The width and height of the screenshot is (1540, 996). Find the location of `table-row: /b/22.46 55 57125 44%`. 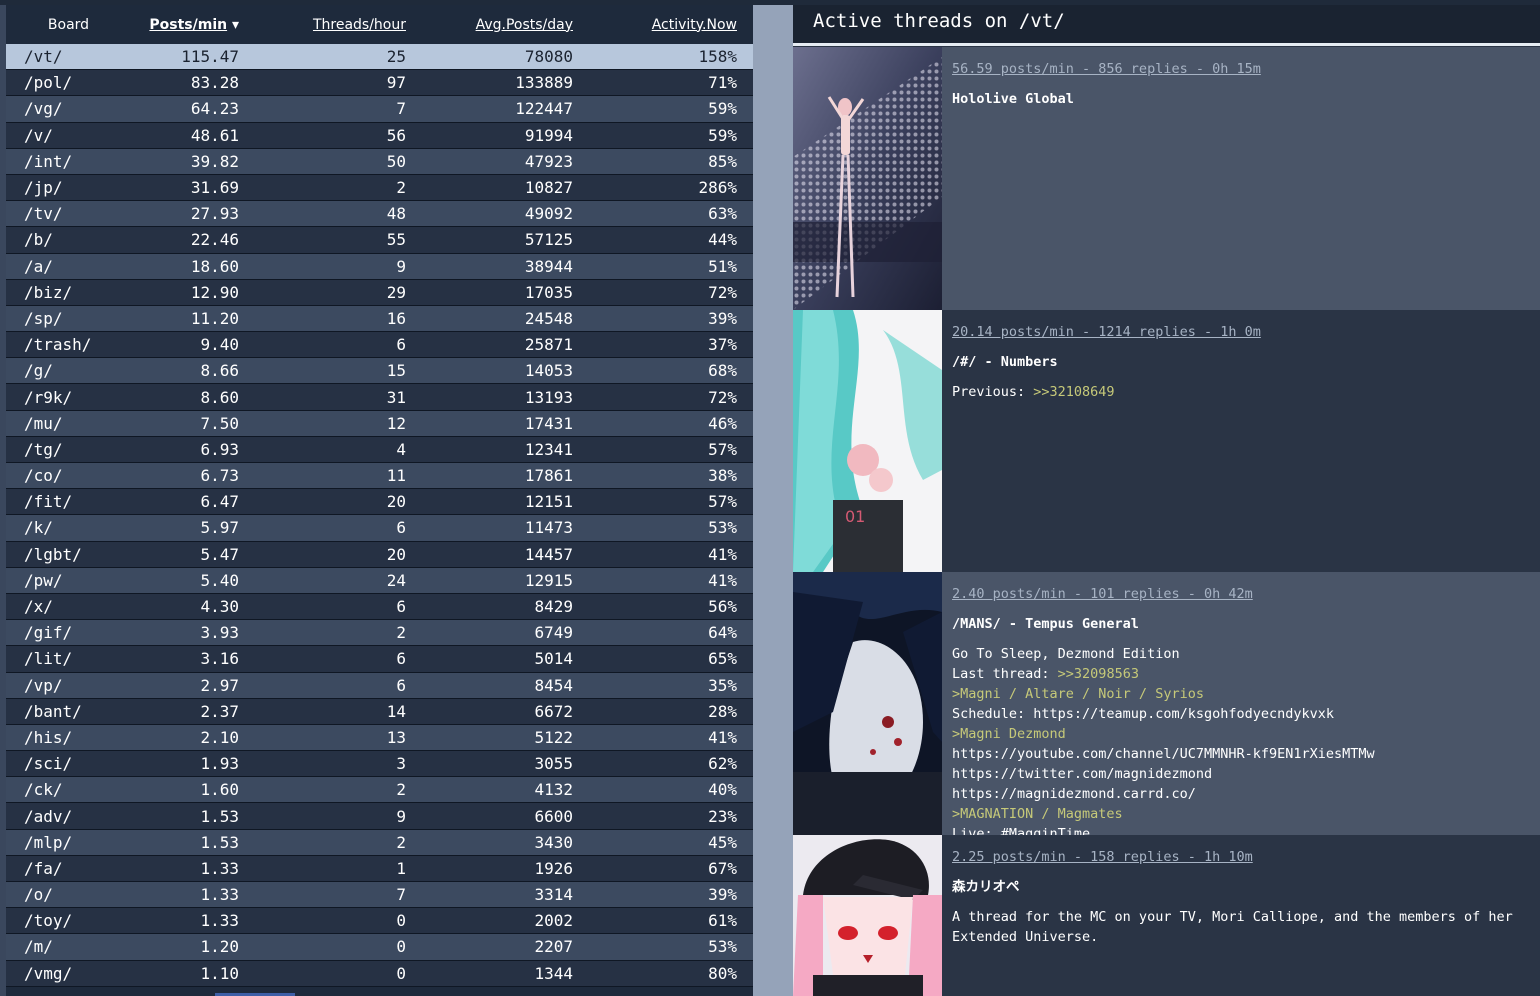

table-row: /b/22.46 55 57125 44% is located at coordinates (379, 240).